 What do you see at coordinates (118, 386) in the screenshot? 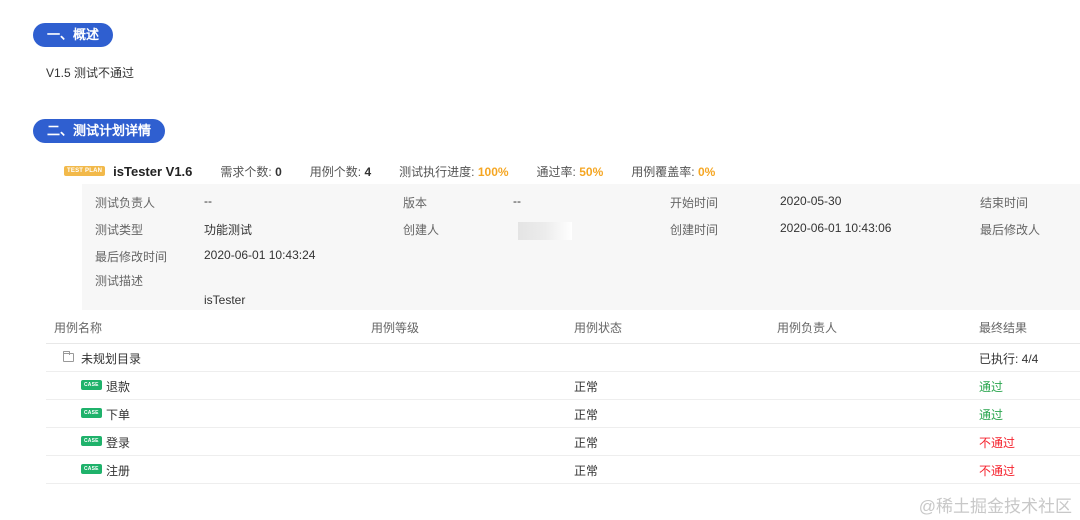
I see `case-name: 退款` at bounding box center [118, 386].